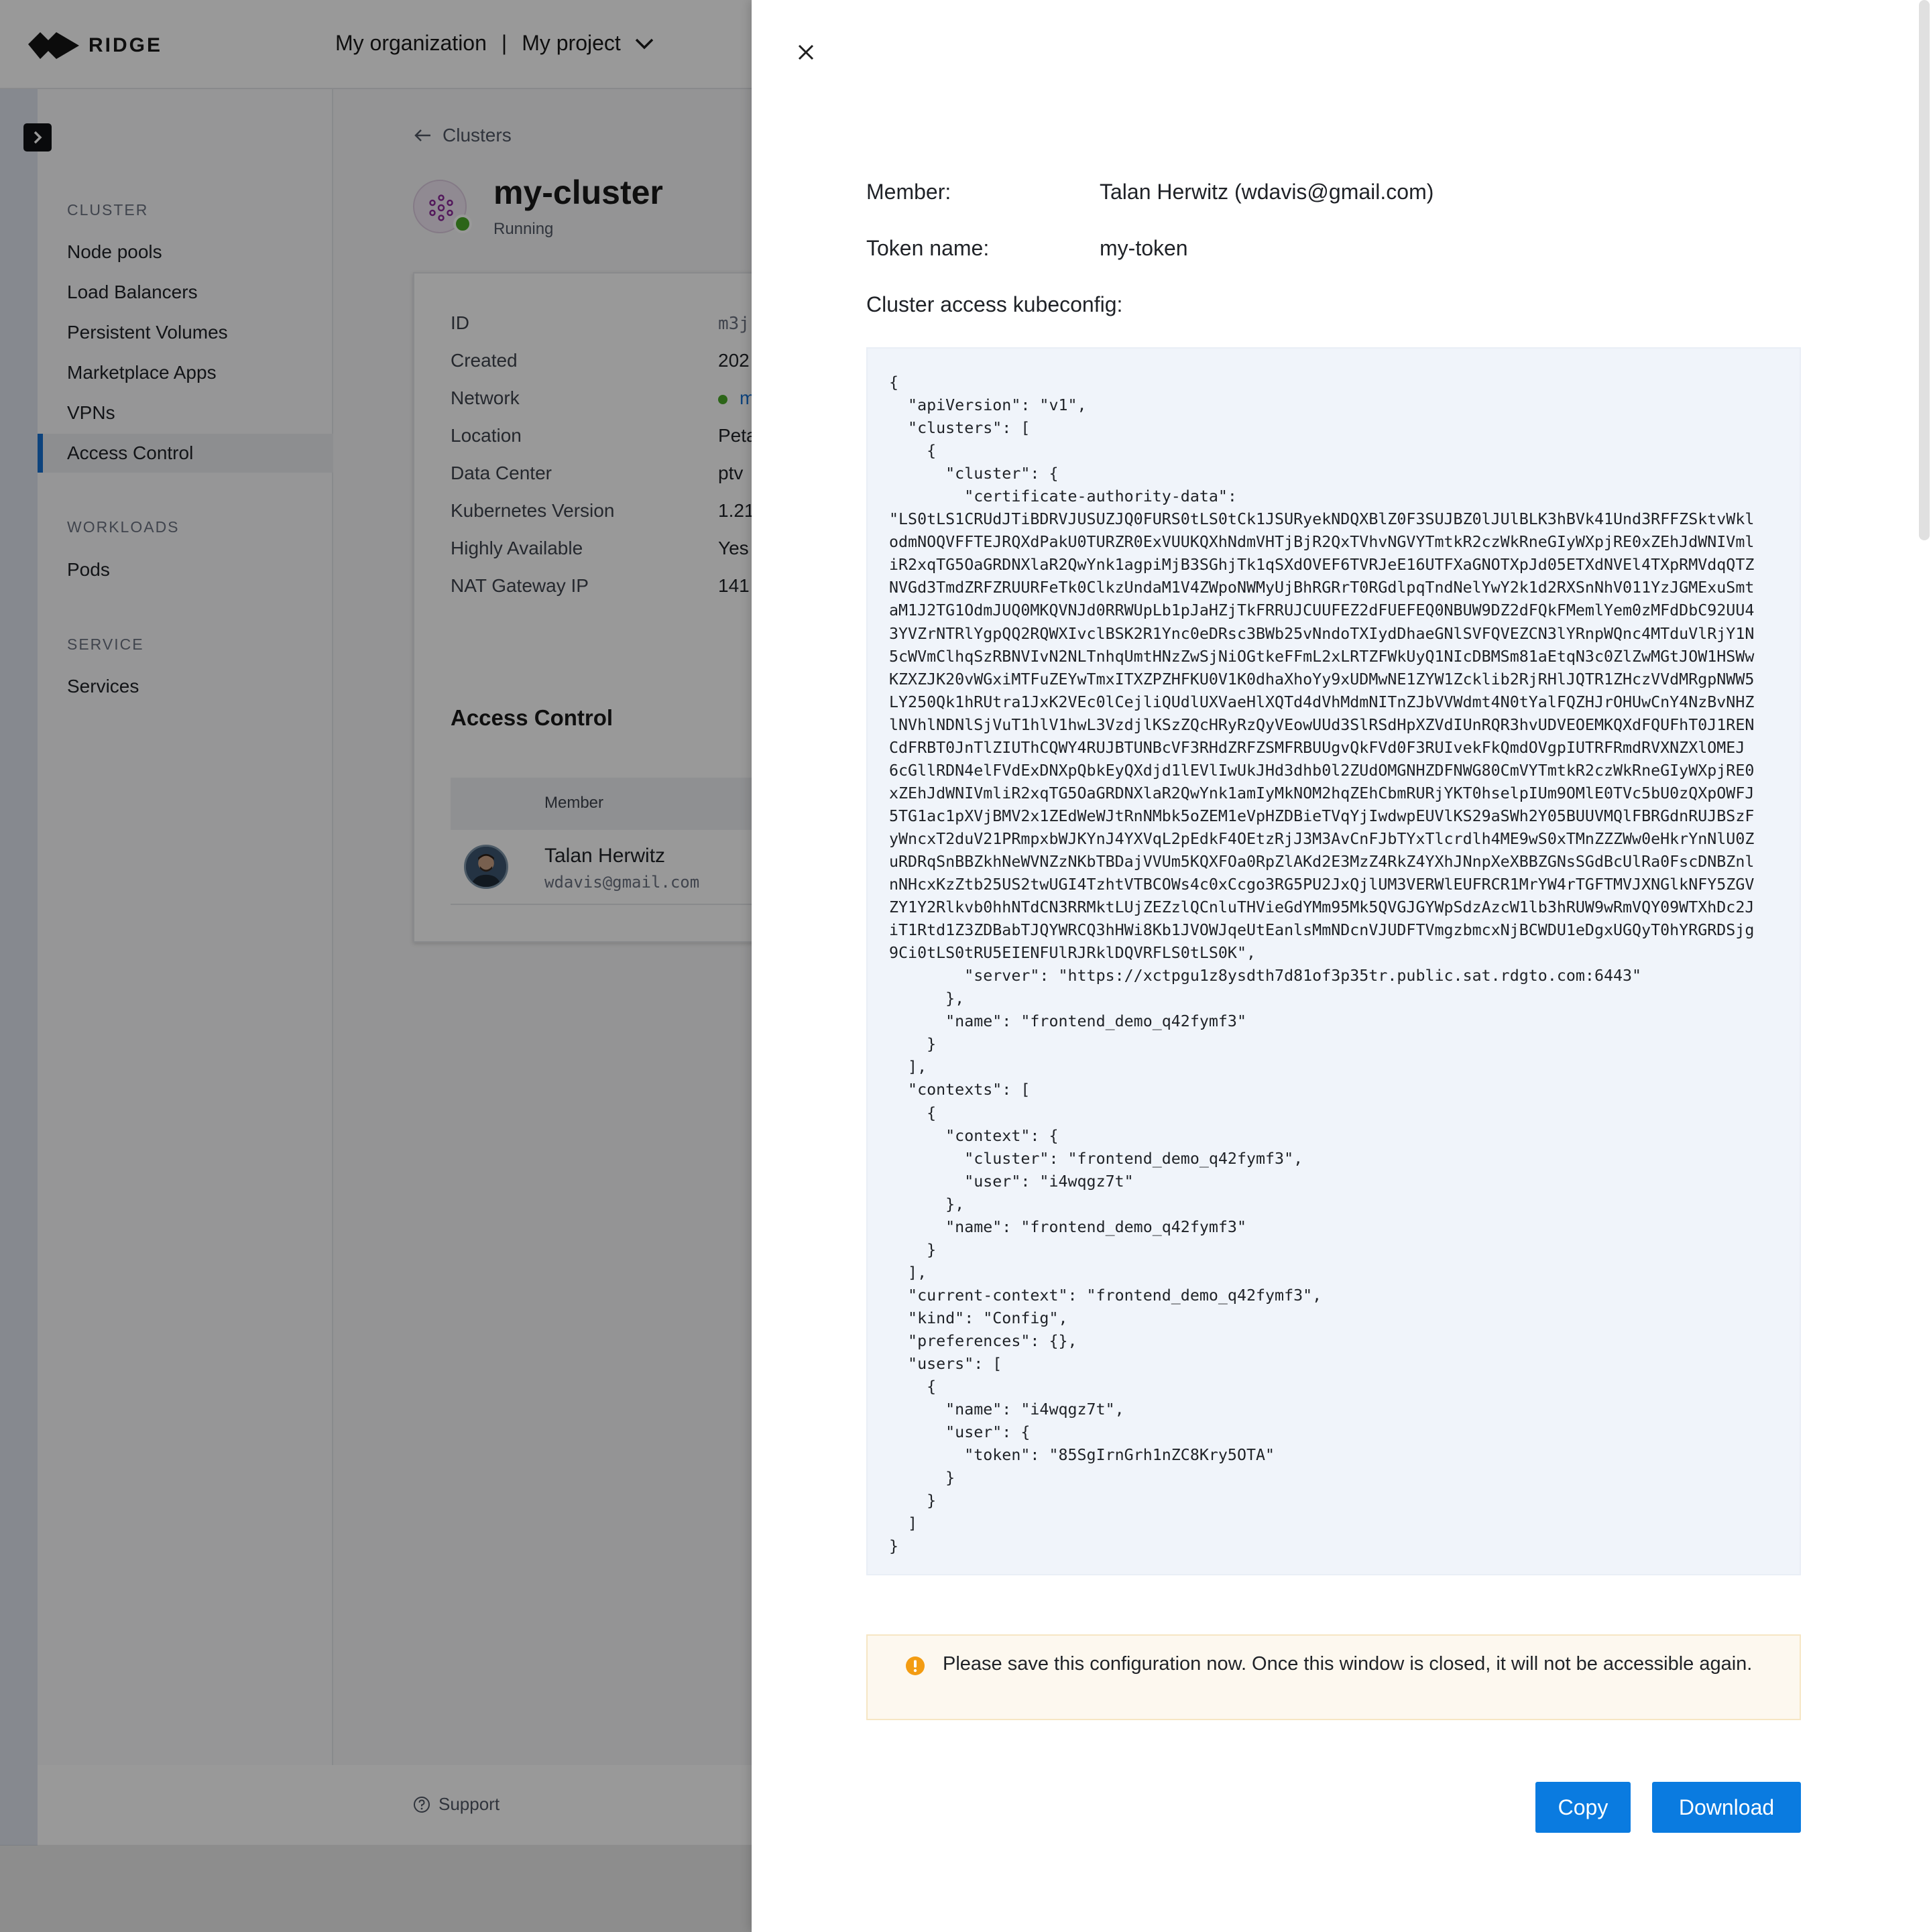 The image size is (1931, 1932). What do you see at coordinates (1924, 270) in the screenshot?
I see `drawer-scrollbar` at bounding box center [1924, 270].